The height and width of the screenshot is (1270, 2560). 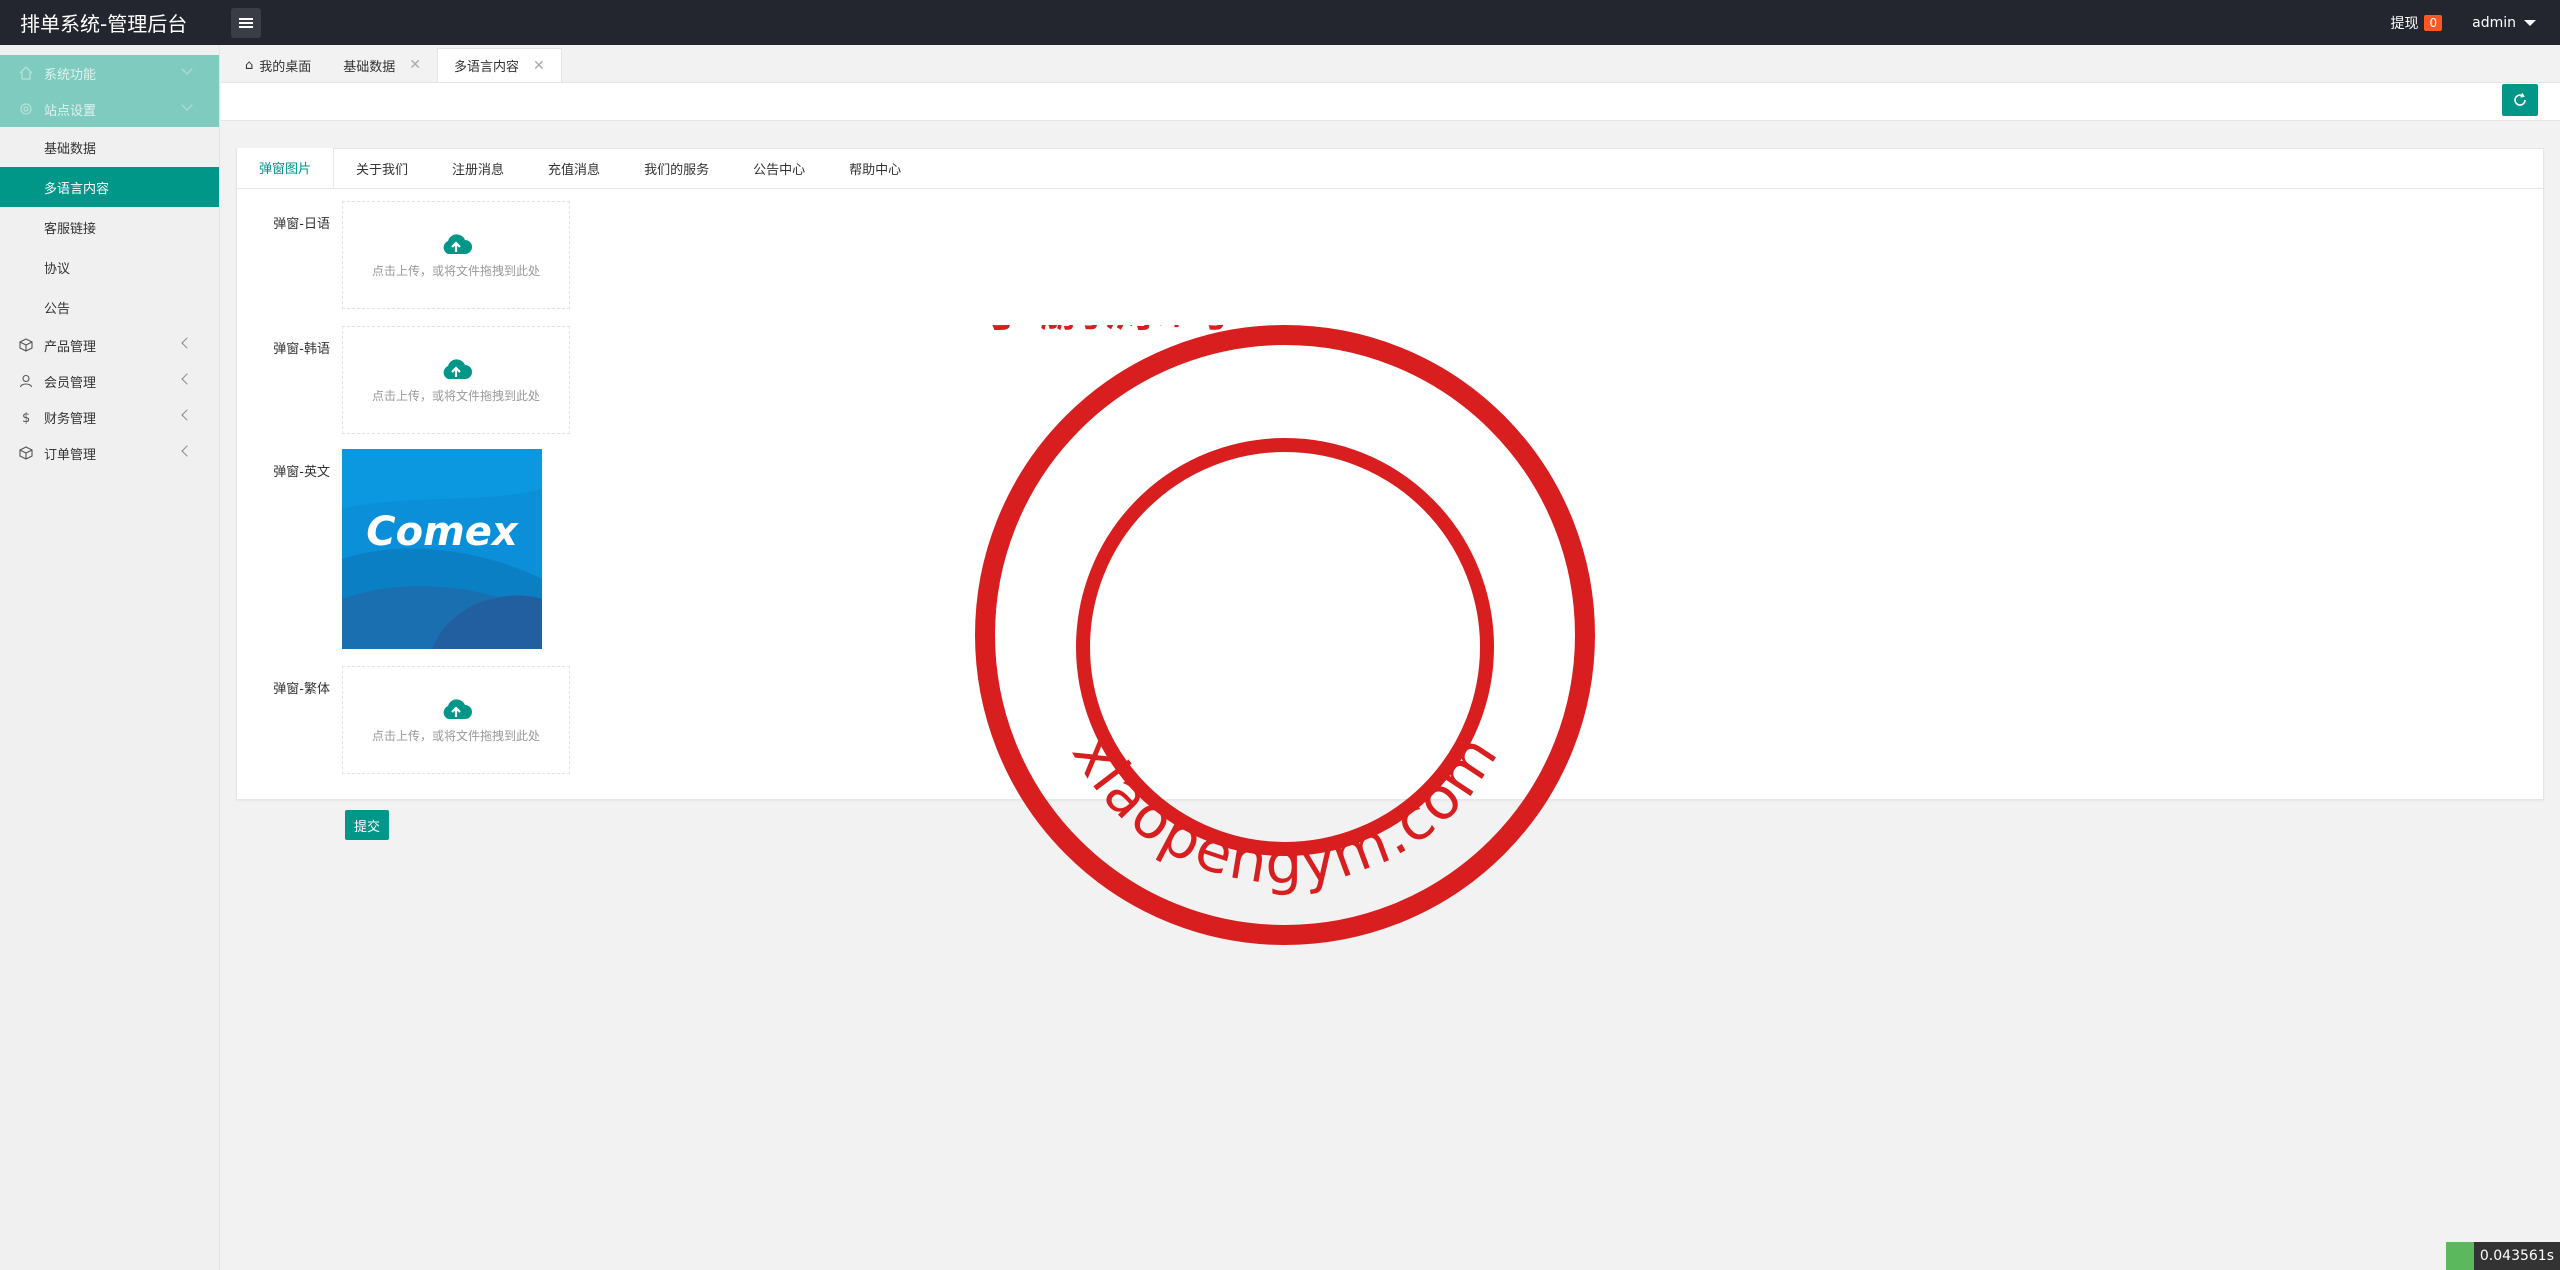 What do you see at coordinates (301, 349) in the screenshot?
I see `field-label: 弹窗-韩语` at bounding box center [301, 349].